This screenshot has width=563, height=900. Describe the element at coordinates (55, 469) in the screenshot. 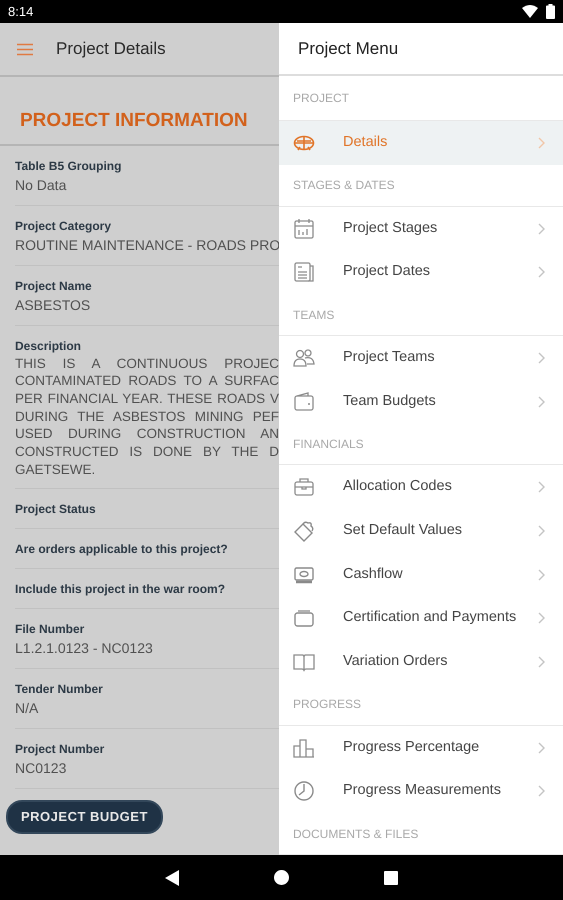

I see `description-line: GAETSEWE.` at that location.